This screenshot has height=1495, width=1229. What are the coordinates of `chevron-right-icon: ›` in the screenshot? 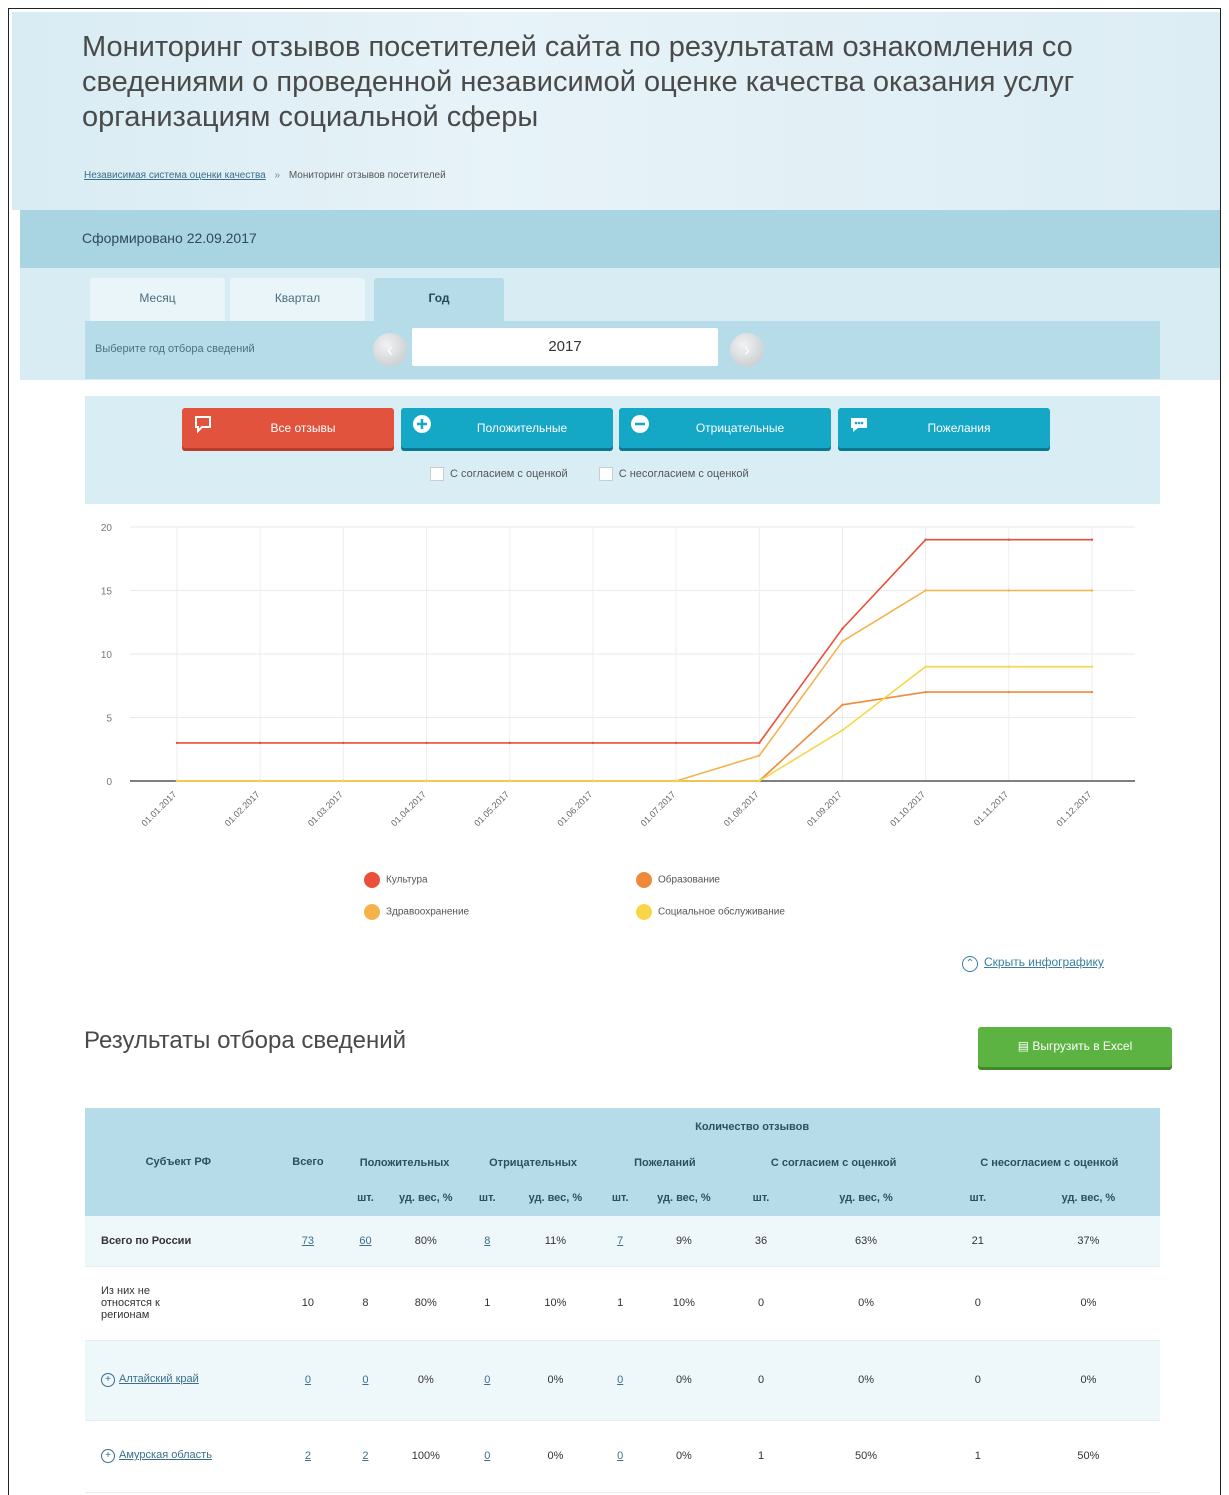 It's located at (747, 350).